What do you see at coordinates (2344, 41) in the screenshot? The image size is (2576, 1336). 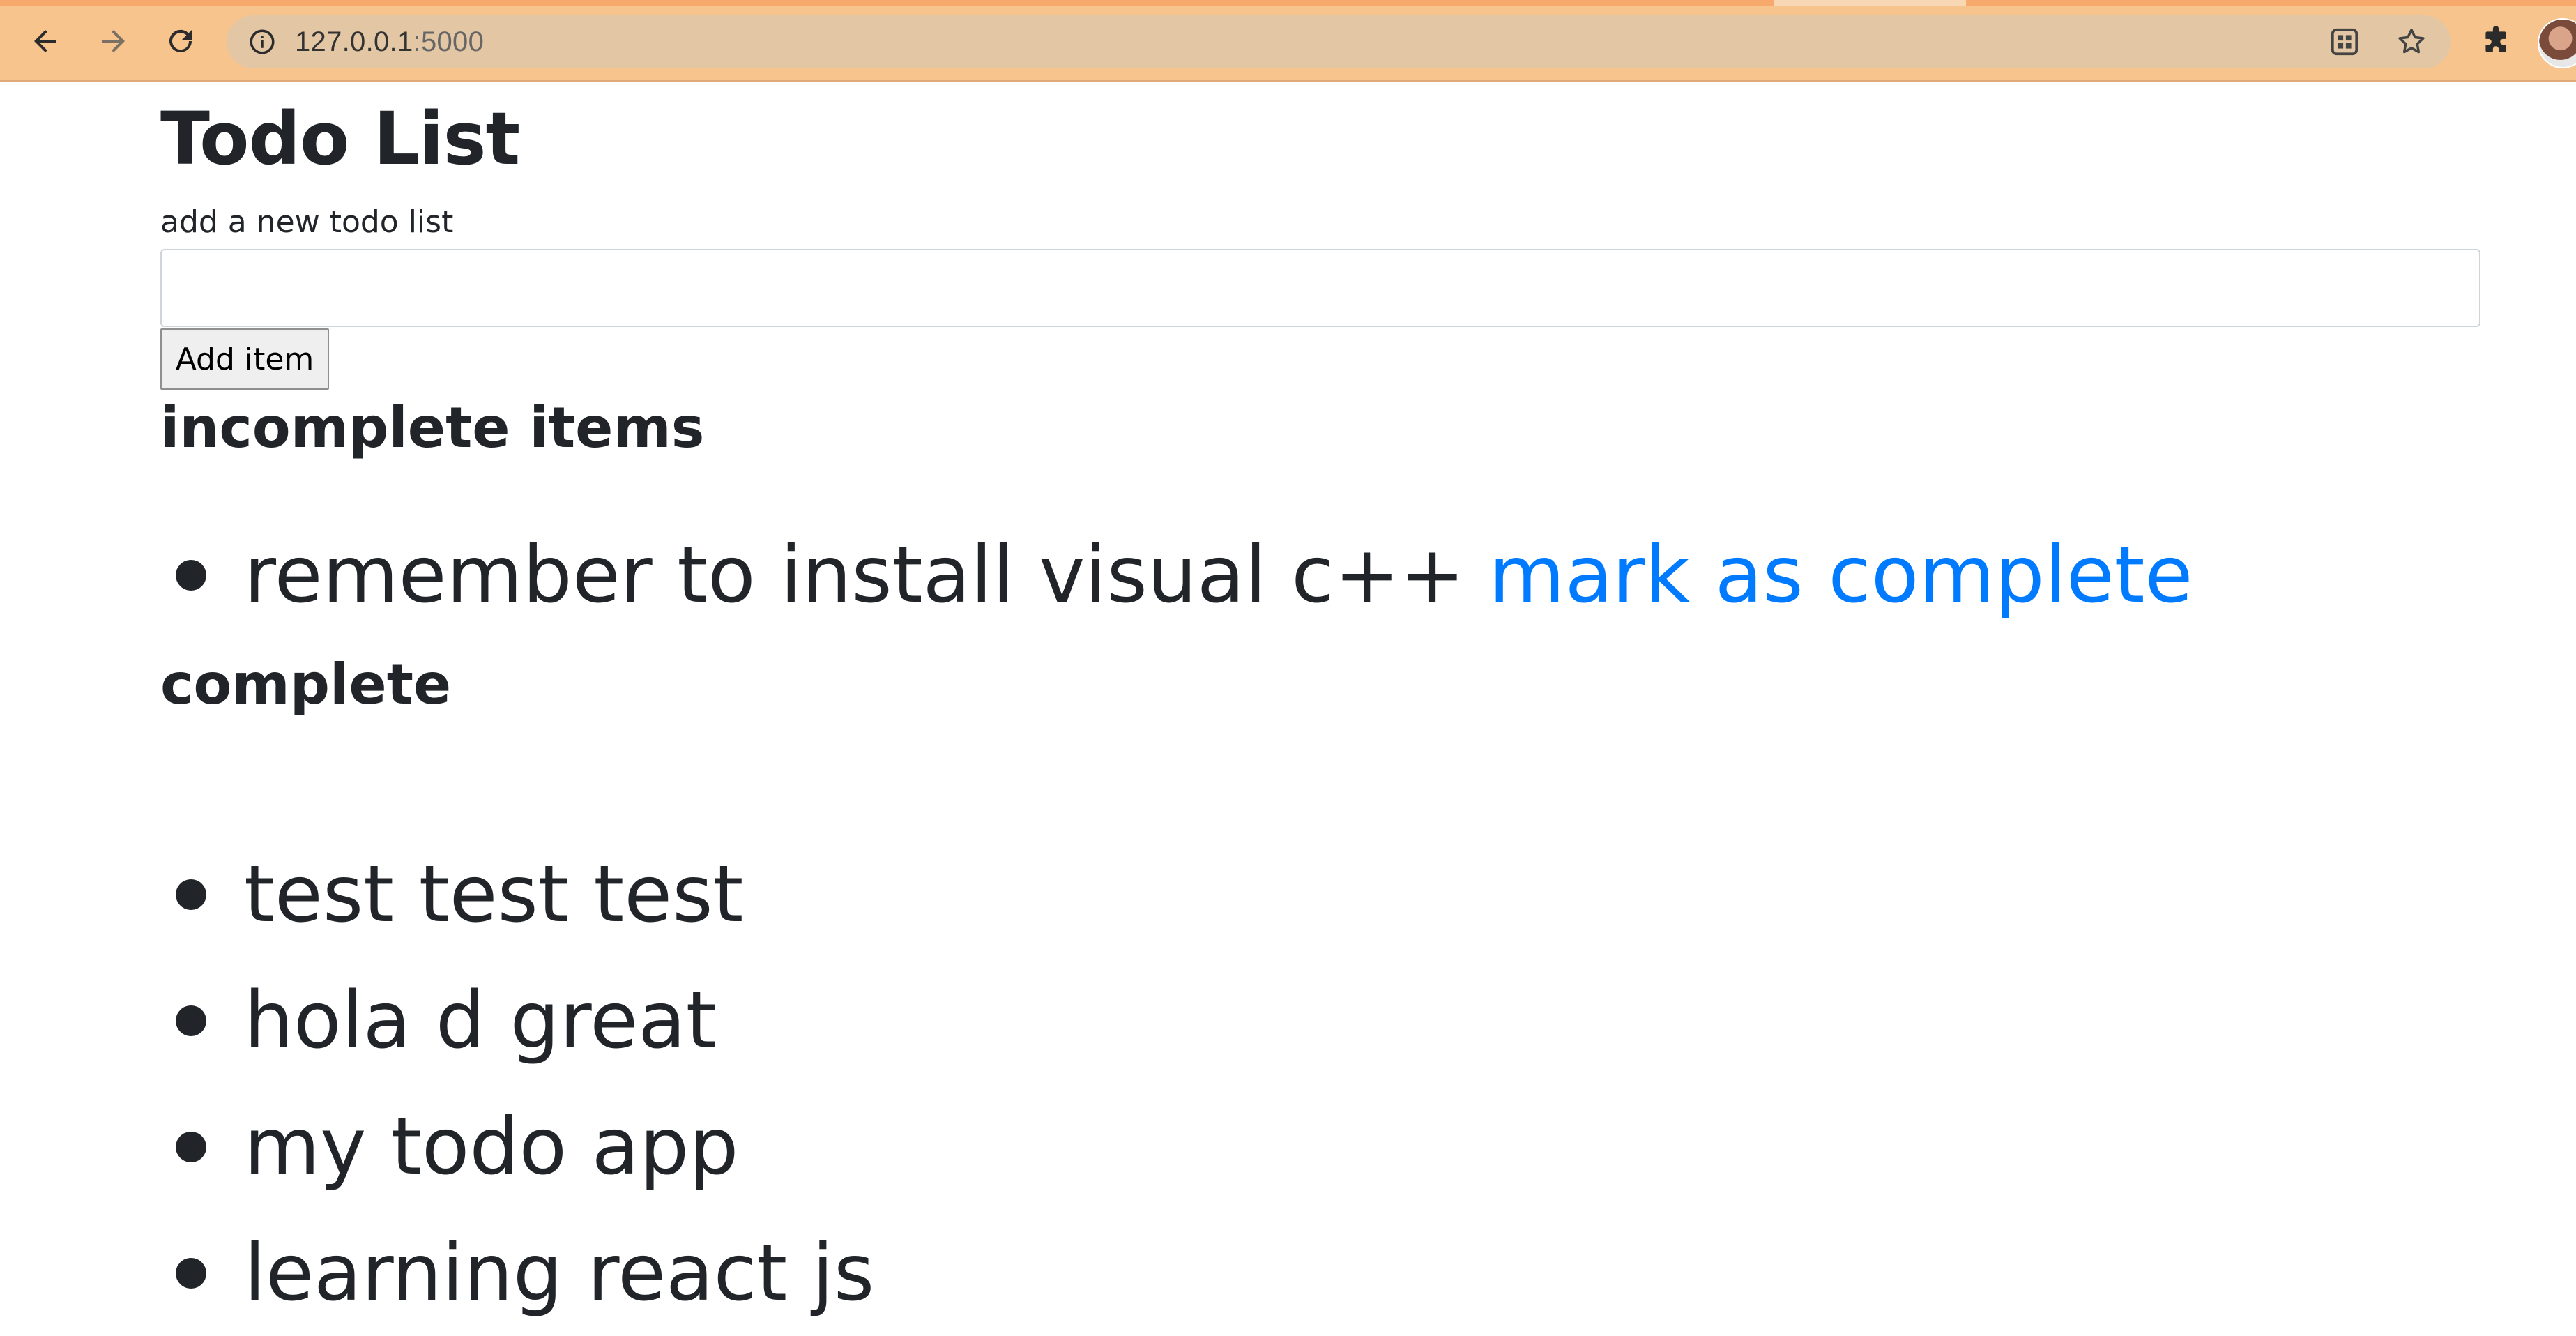 I see `qr-code-icon` at bounding box center [2344, 41].